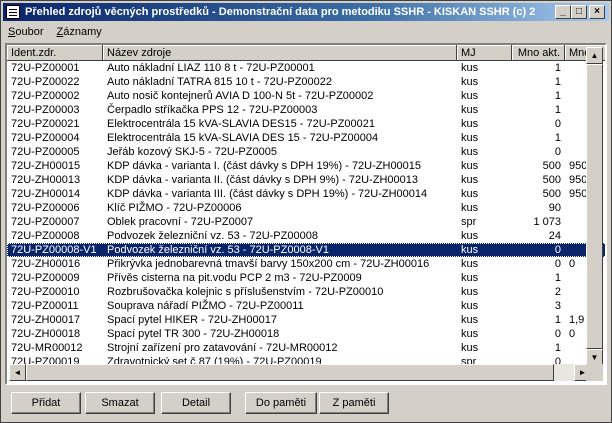  I want to click on header-mj: MJ, so click(484, 53).